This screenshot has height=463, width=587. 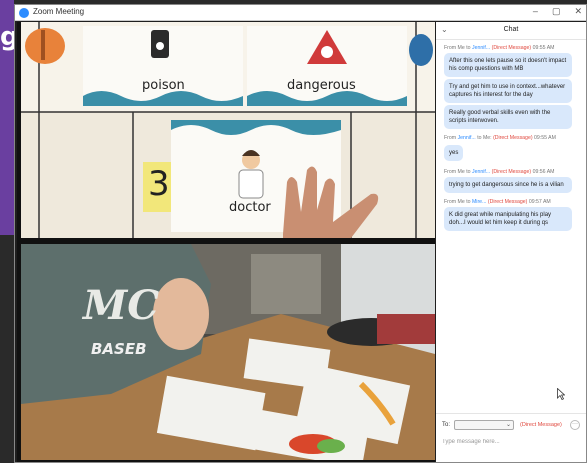 I want to click on number-card: 3, so click(x=159, y=184).